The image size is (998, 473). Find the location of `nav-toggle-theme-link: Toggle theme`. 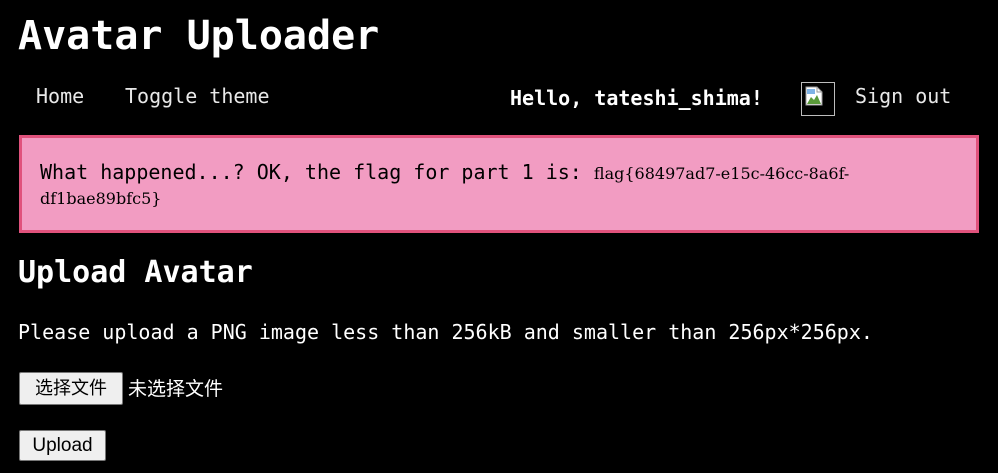

nav-toggle-theme-link: Toggle theme is located at coordinates (197, 96).